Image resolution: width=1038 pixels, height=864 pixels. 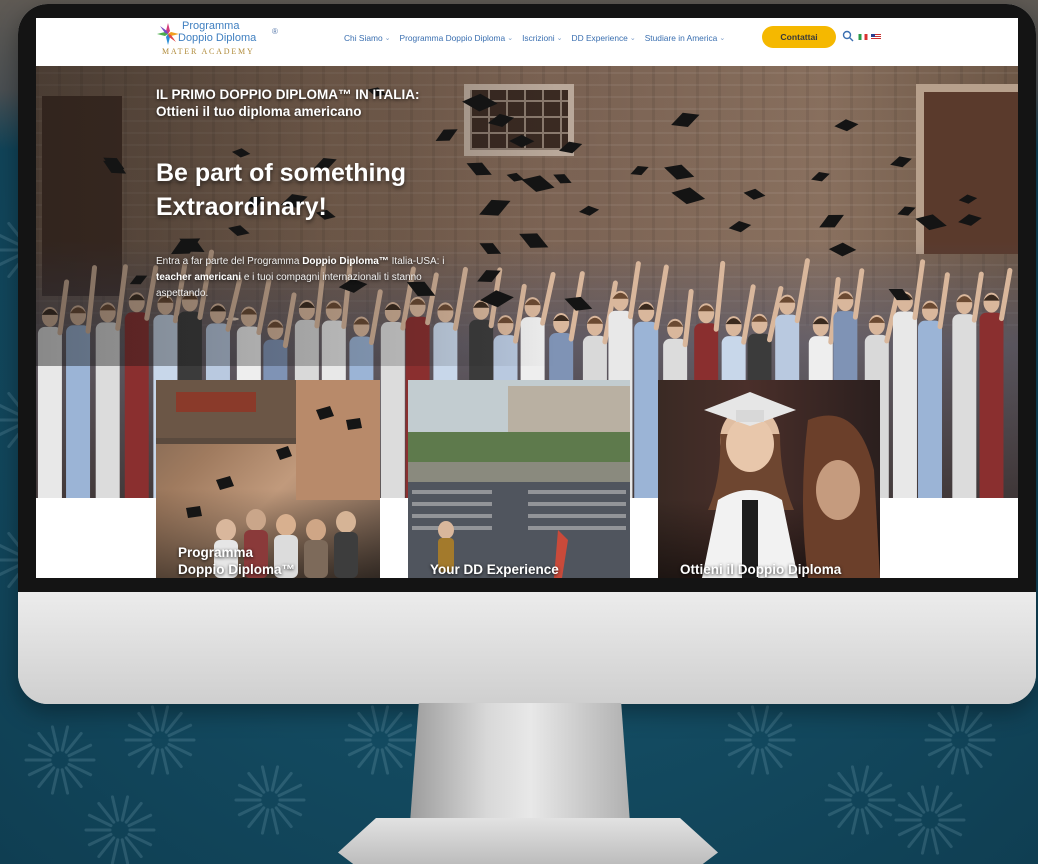 What do you see at coordinates (416, 261) in the screenshot?
I see `hero-body-text: Italia-USA: i` at bounding box center [416, 261].